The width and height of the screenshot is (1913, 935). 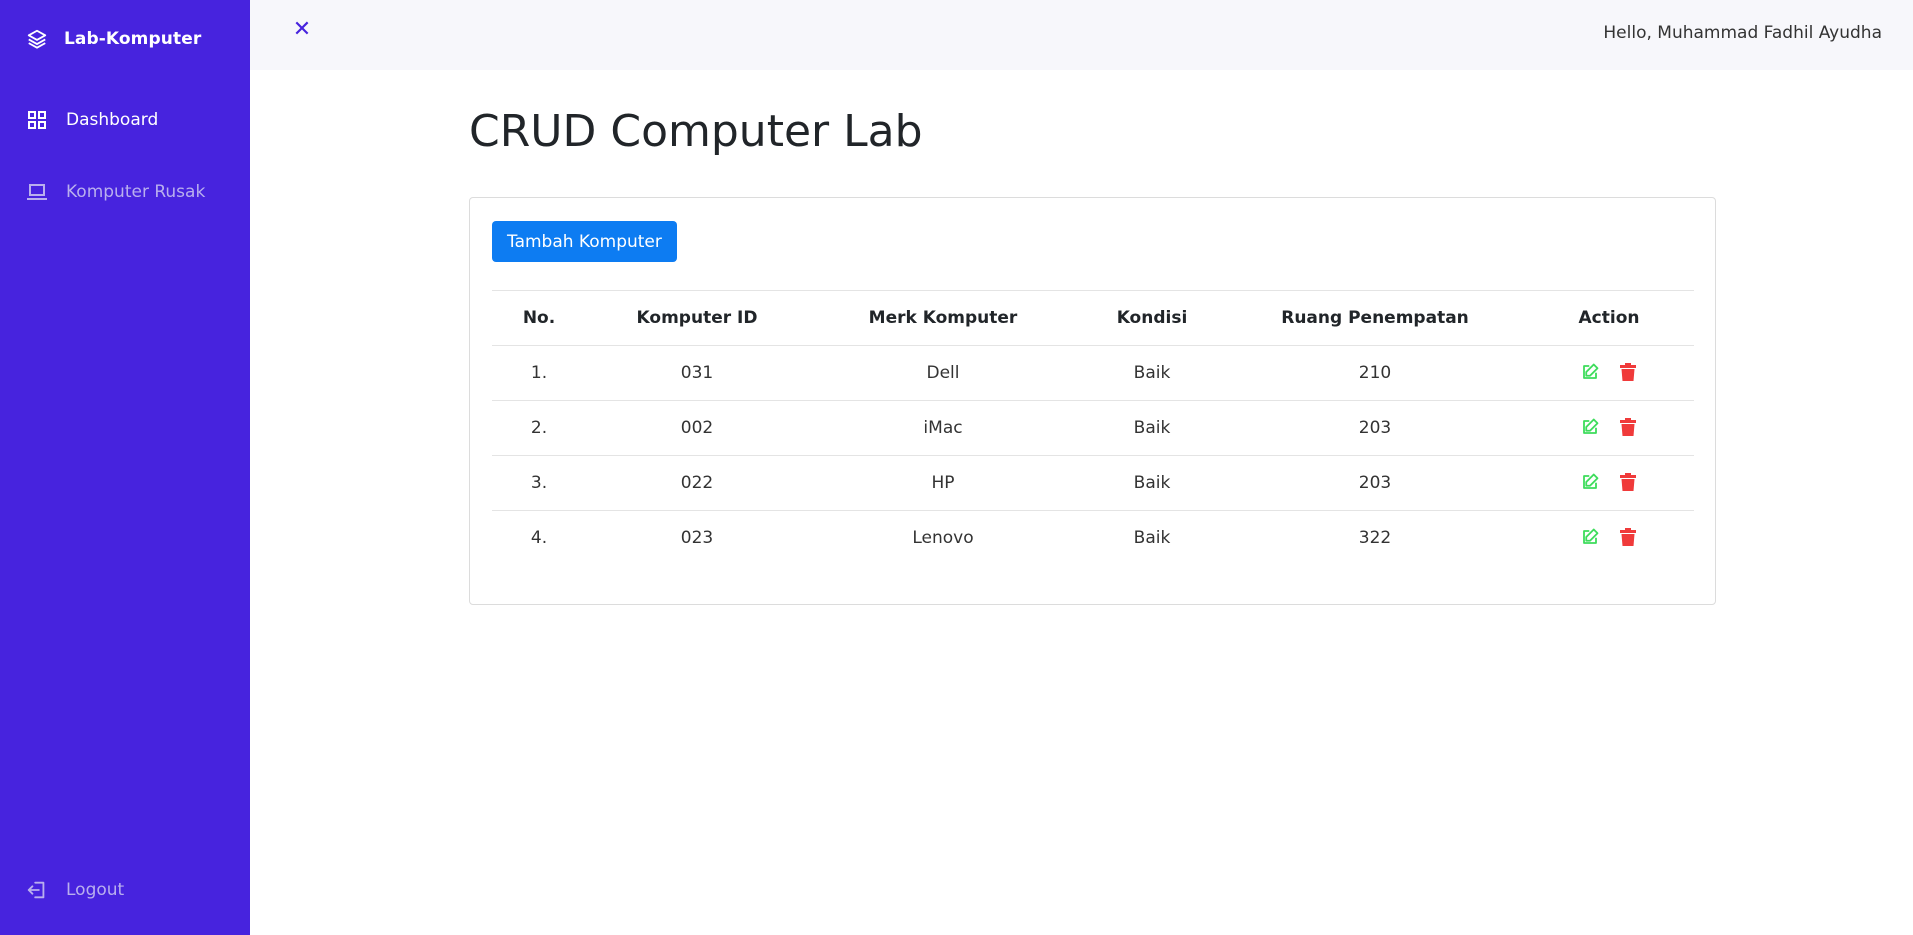 What do you see at coordinates (943, 318) in the screenshot?
I see `column-header-merk: Merk Komputer` at bounding box center [943, 318].